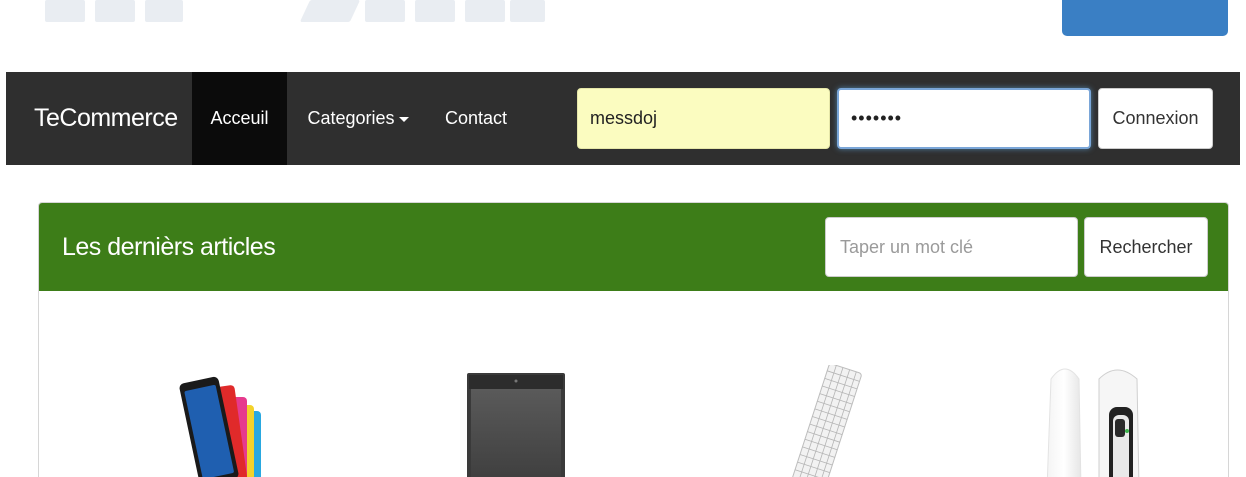 This screenshot has height=477, width=1246. I want to click on search-input, so click(951, 247).